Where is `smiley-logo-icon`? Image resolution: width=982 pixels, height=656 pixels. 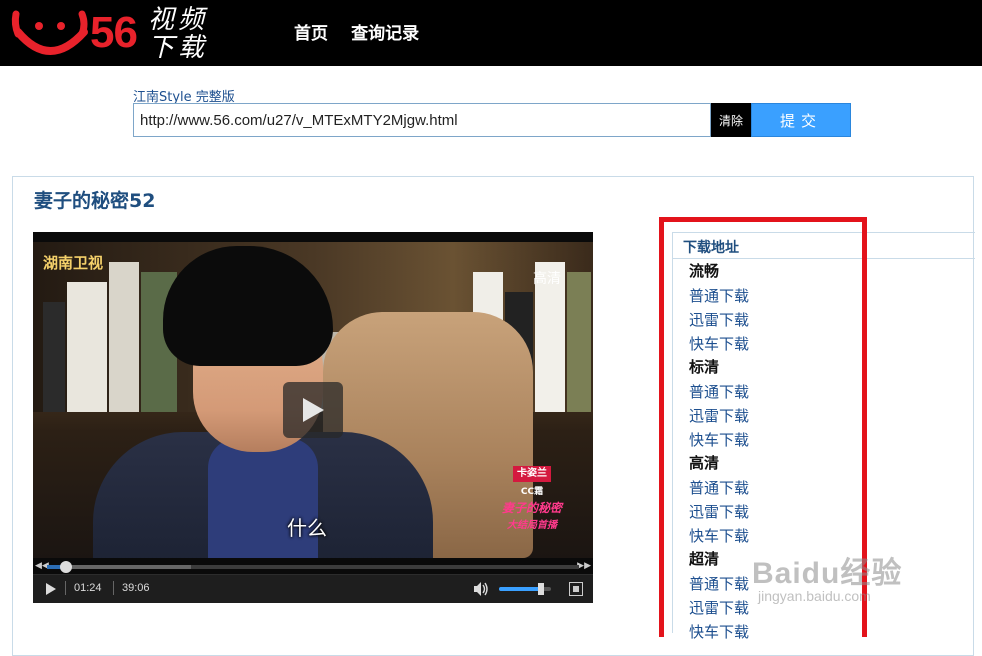
smiley-logo-icon is located at coordinates (49, 32).